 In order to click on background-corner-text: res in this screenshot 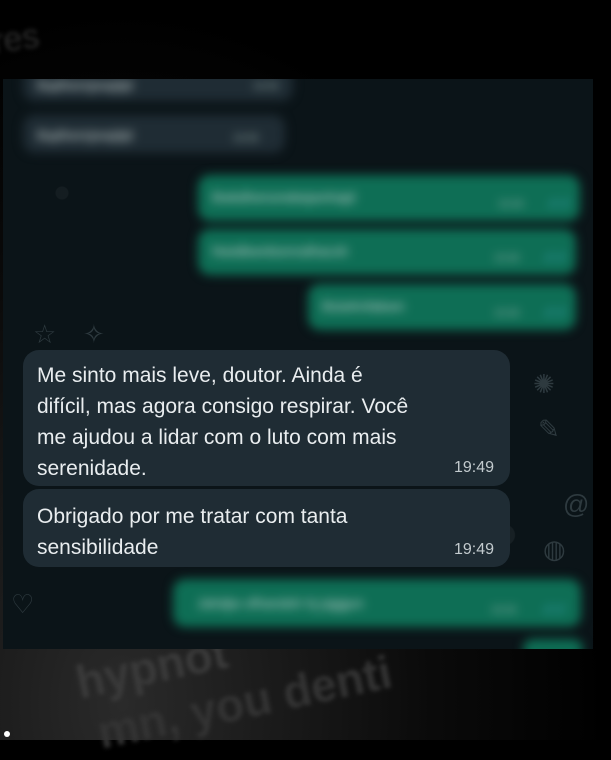, I will do `click(21, 39)`.